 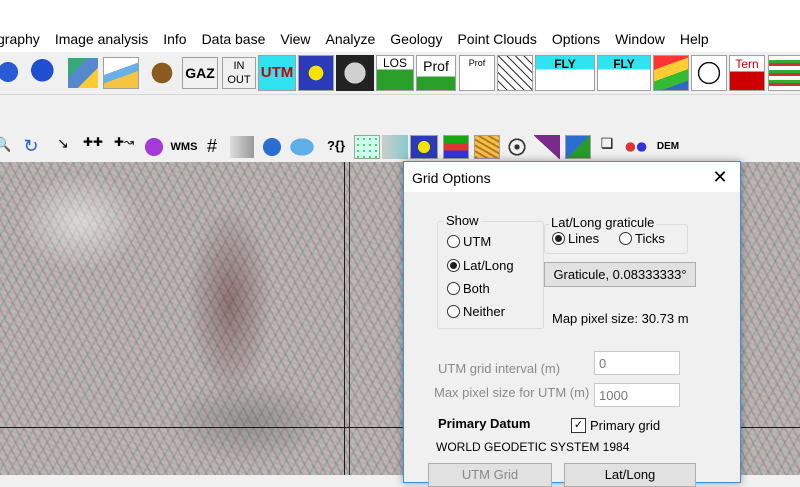 I want to click on los-button: LOS, so click(x=395, y=73).